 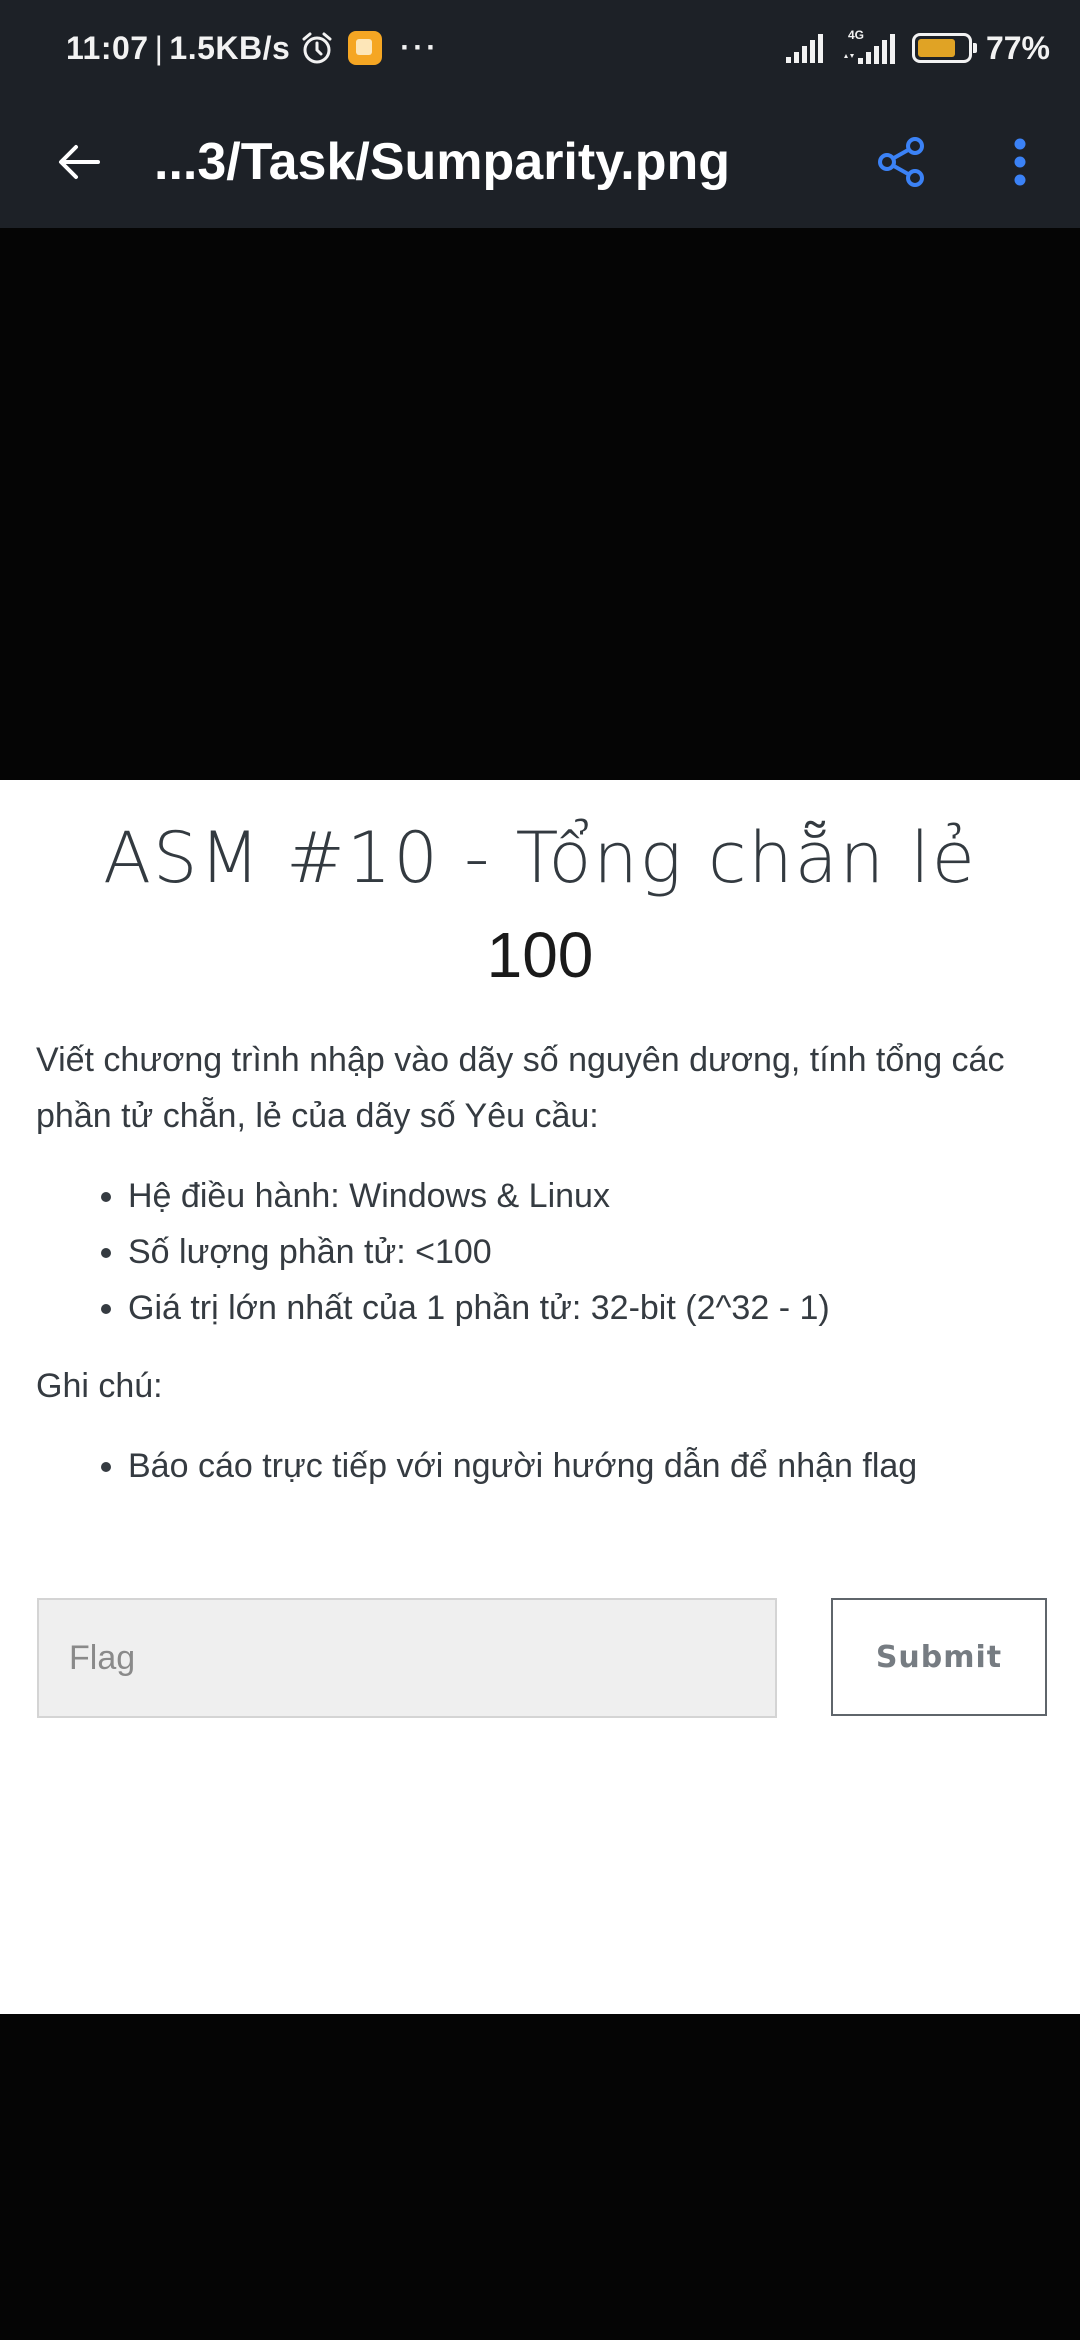 I want to click on battery-fill, so click(x=936, y=48).